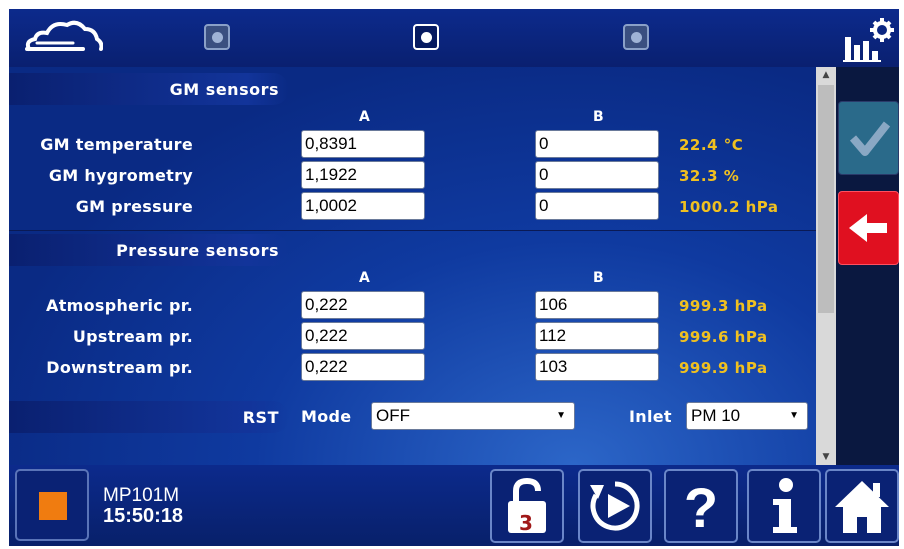  I want to click on device-status: MP101M 15:50:18, so click(143, 506).